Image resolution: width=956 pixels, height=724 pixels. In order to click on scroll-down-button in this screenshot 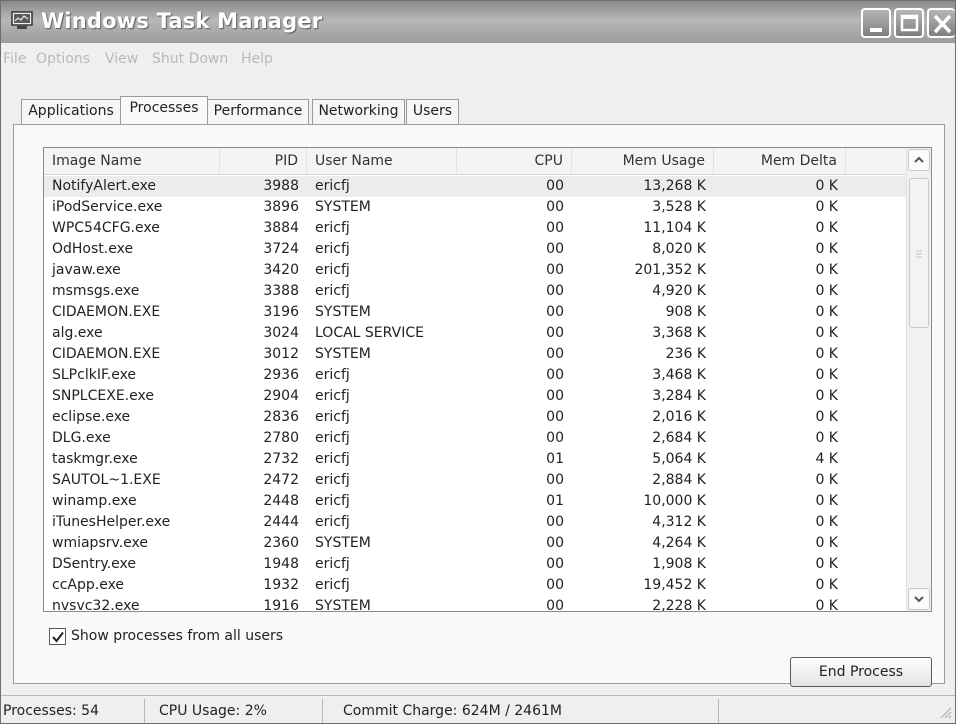, I will do `click(919, 599)`.